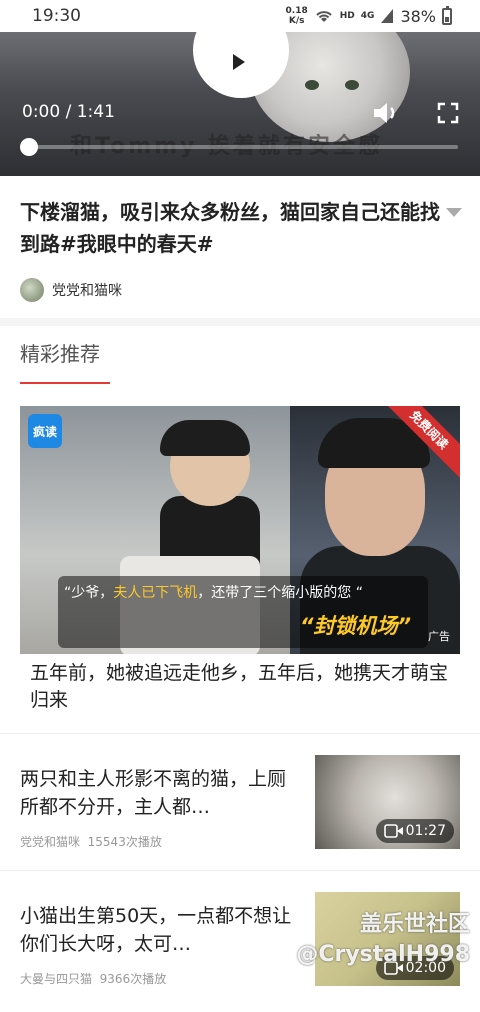  Describe the element at coordinates (205, 438) in the screenshot. I see `ad-kid-cap` at that location.